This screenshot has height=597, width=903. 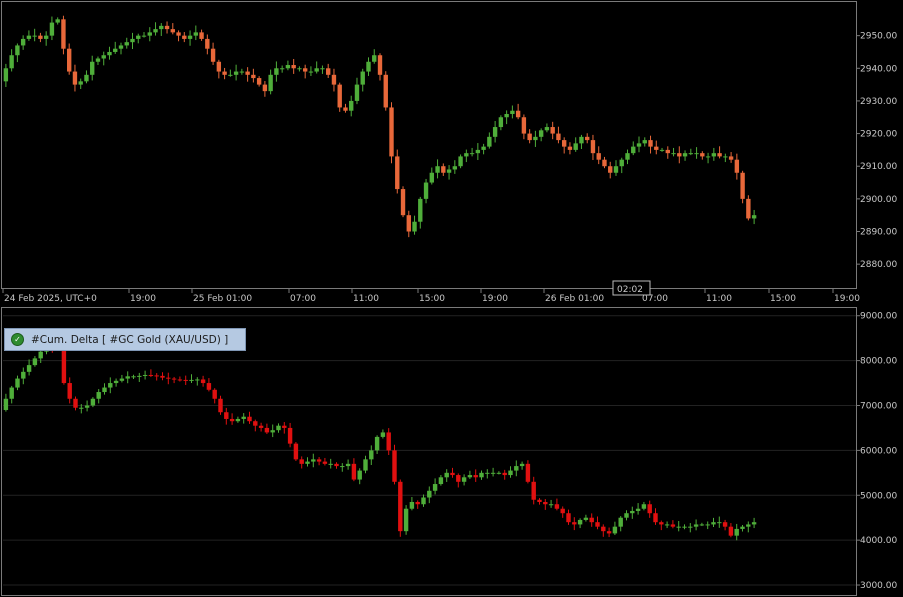 I want to click on check-circle-icon: ✓, so click(x=17, y=339).